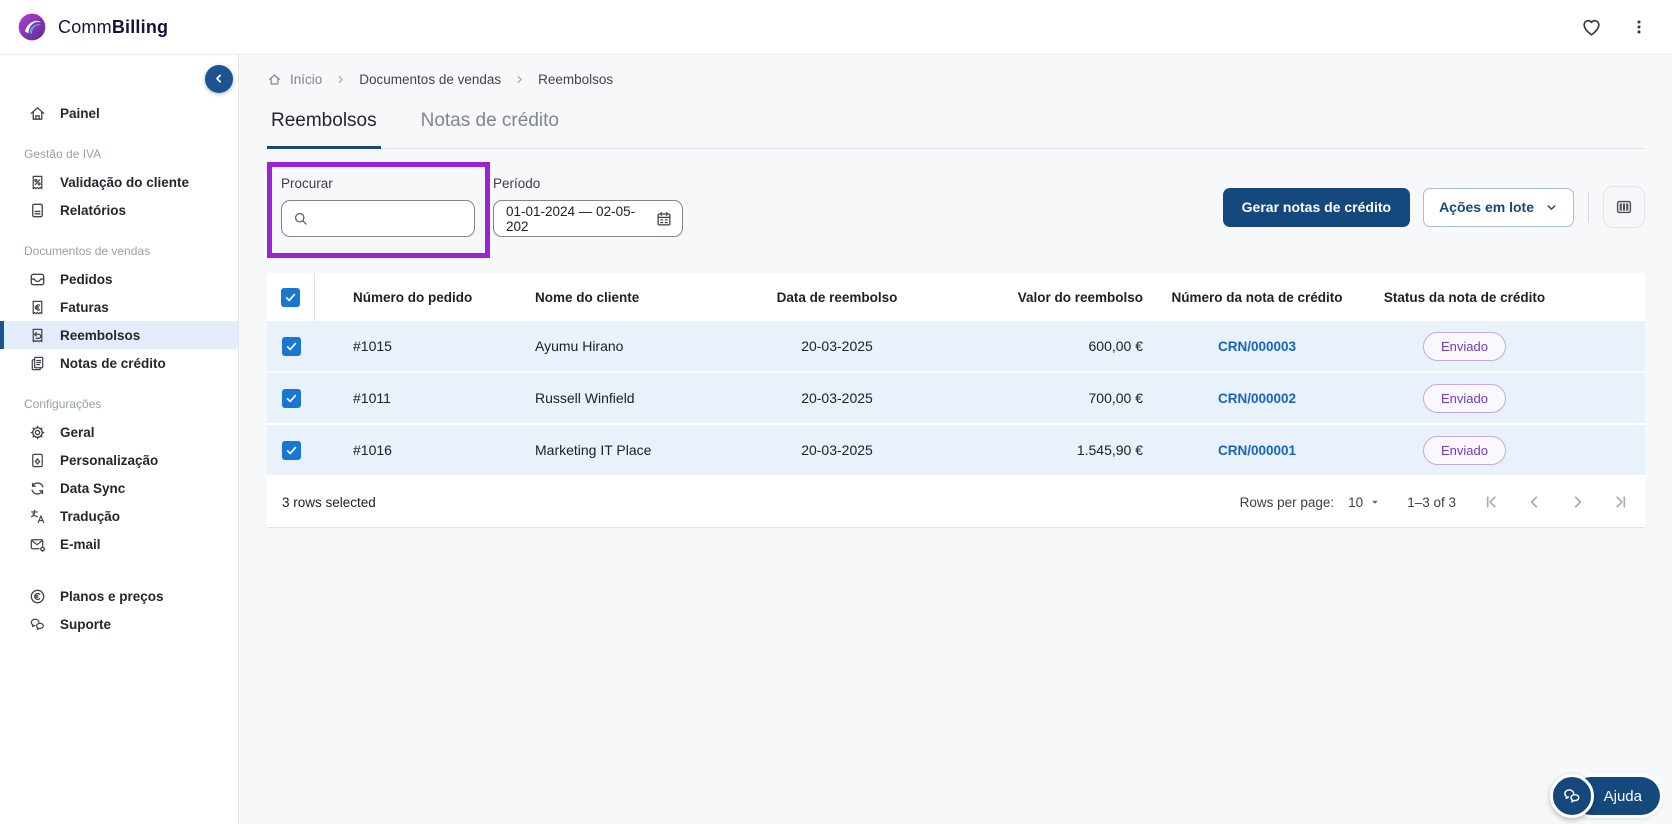 The height and width of the screenshot is (824, 1672). I want to click on sidebar-section-configuracoes: Configurações, so click(63, 404).